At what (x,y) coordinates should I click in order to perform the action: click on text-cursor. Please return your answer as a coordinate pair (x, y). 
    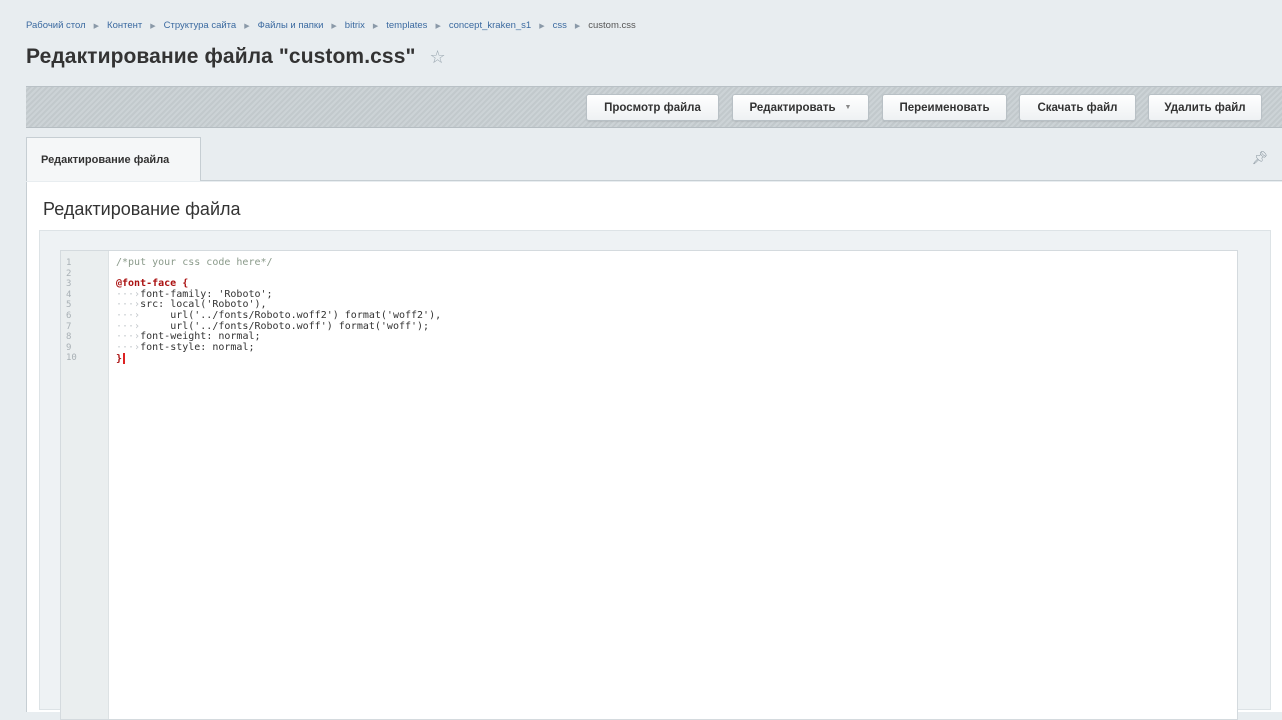
    Looking at the image, I should click on (124, 359).